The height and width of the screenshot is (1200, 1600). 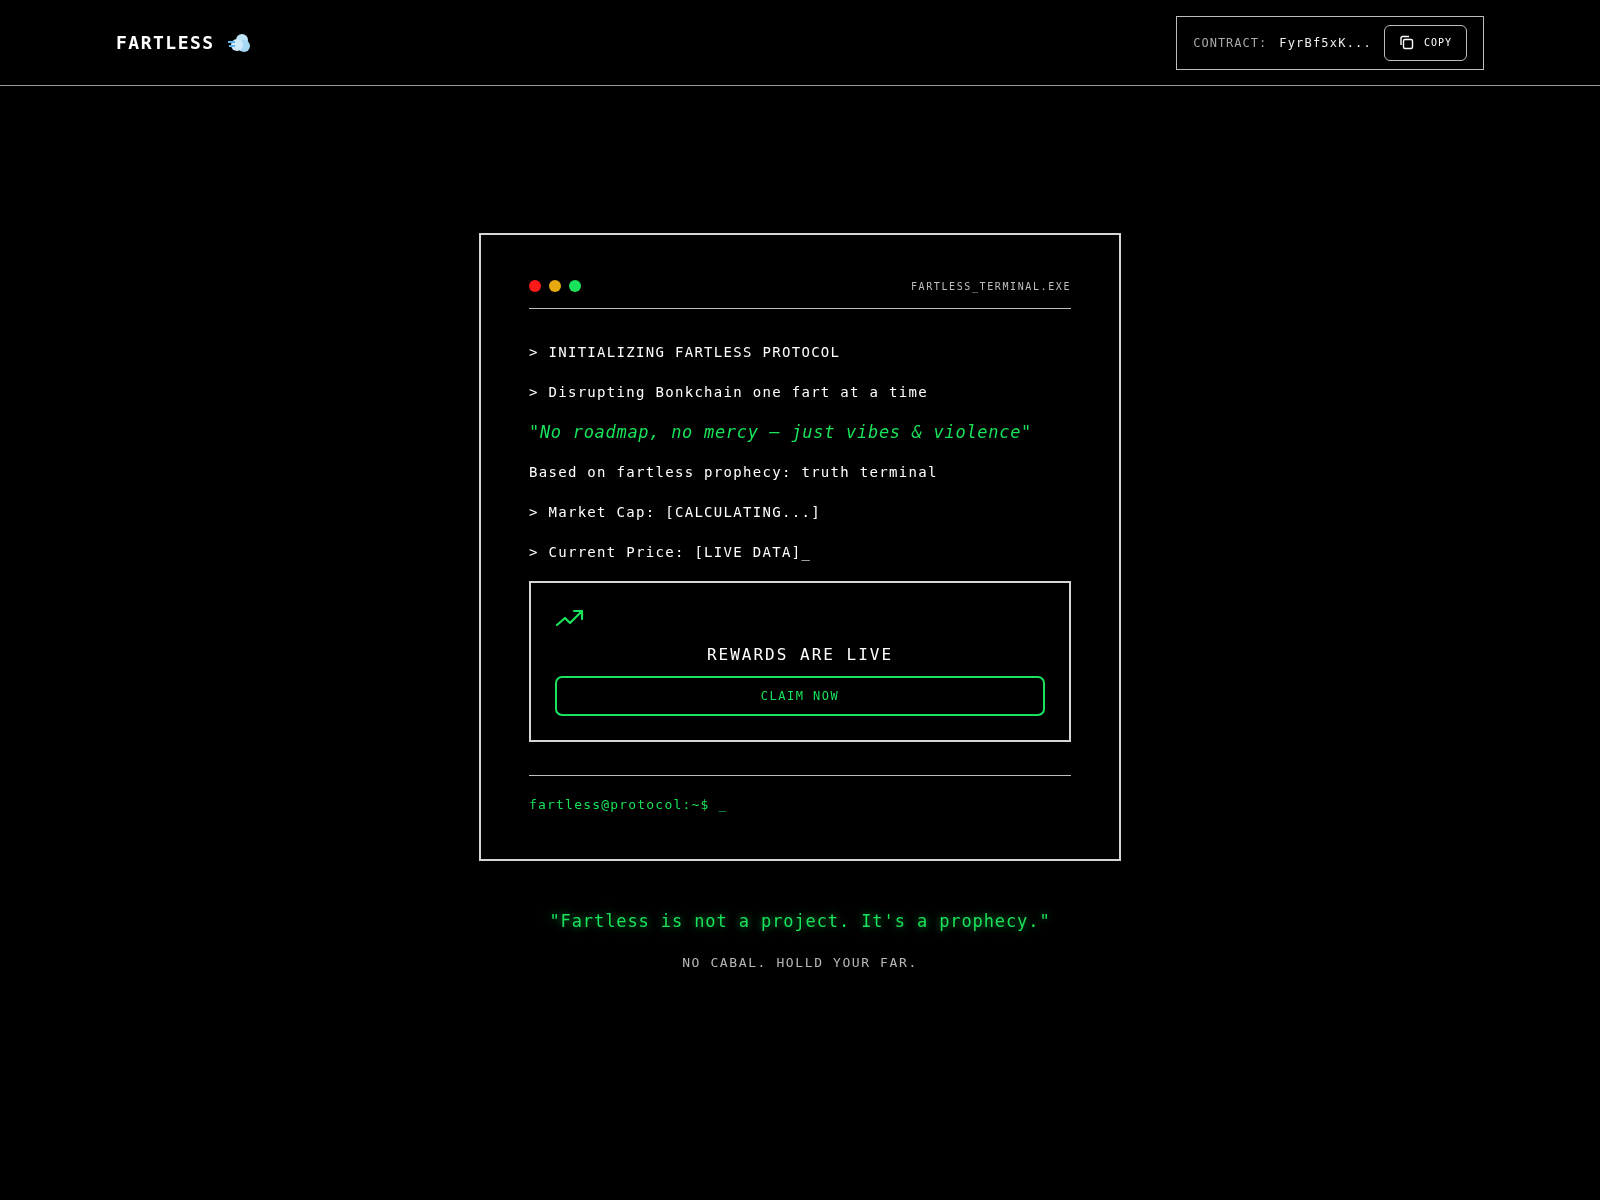 I want to click on shell-prompt: fartless@protocol:~$ _, so click(x=628, y=804).